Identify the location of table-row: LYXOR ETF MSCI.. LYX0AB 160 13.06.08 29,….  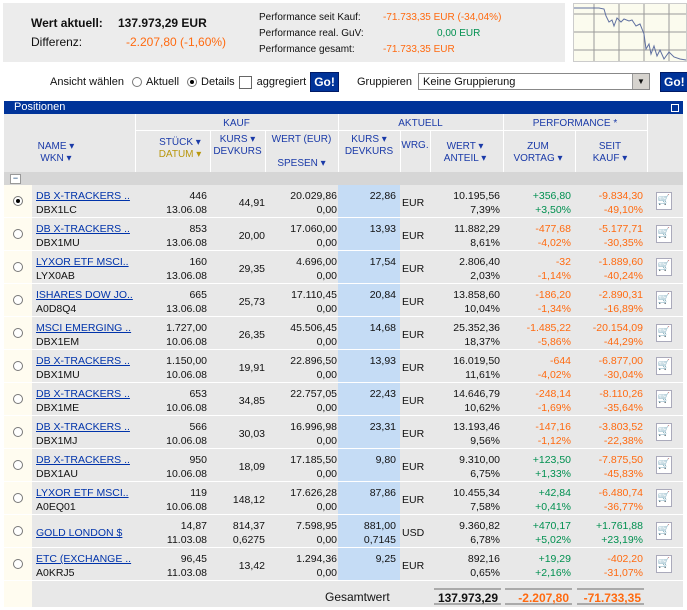
(343, 267).